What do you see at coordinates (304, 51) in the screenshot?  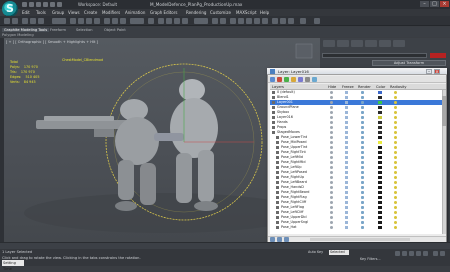 I see `viewcube-icon` at bounding box center [304, 51].